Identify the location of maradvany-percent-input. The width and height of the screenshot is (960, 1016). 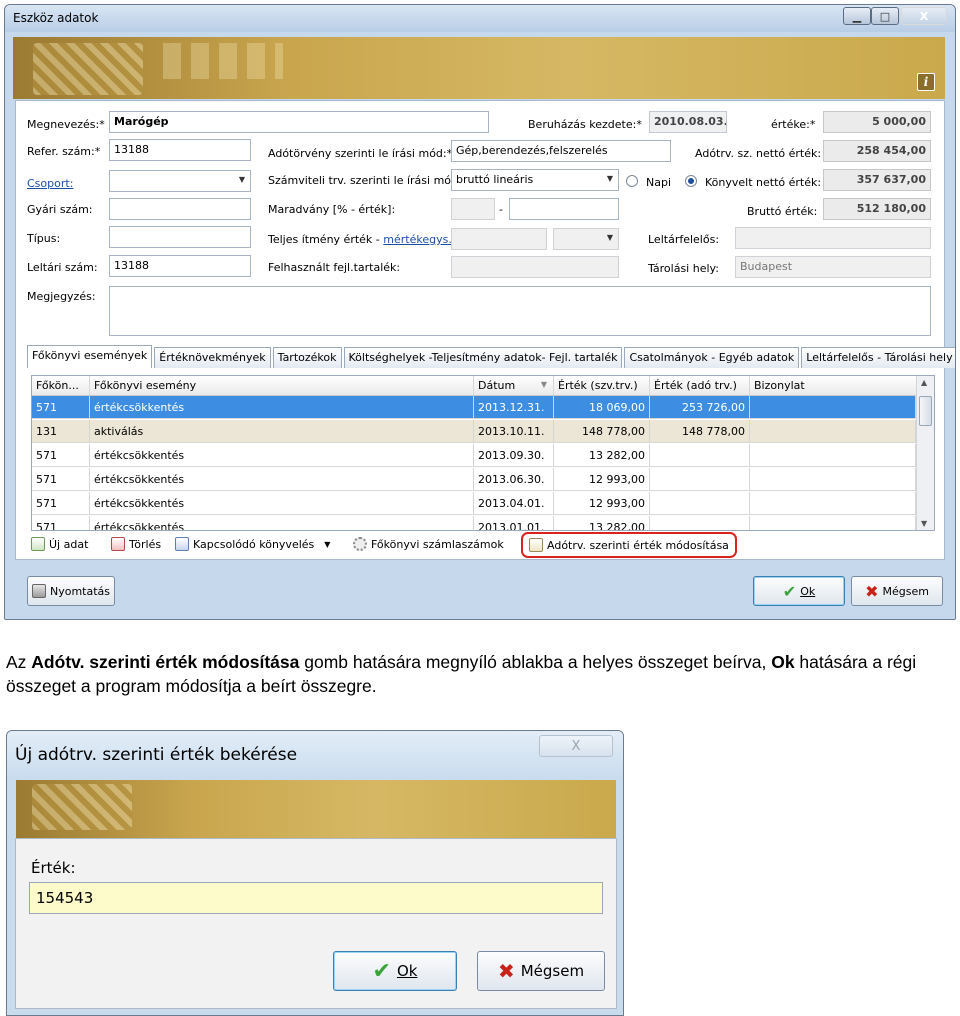
(473, 209).